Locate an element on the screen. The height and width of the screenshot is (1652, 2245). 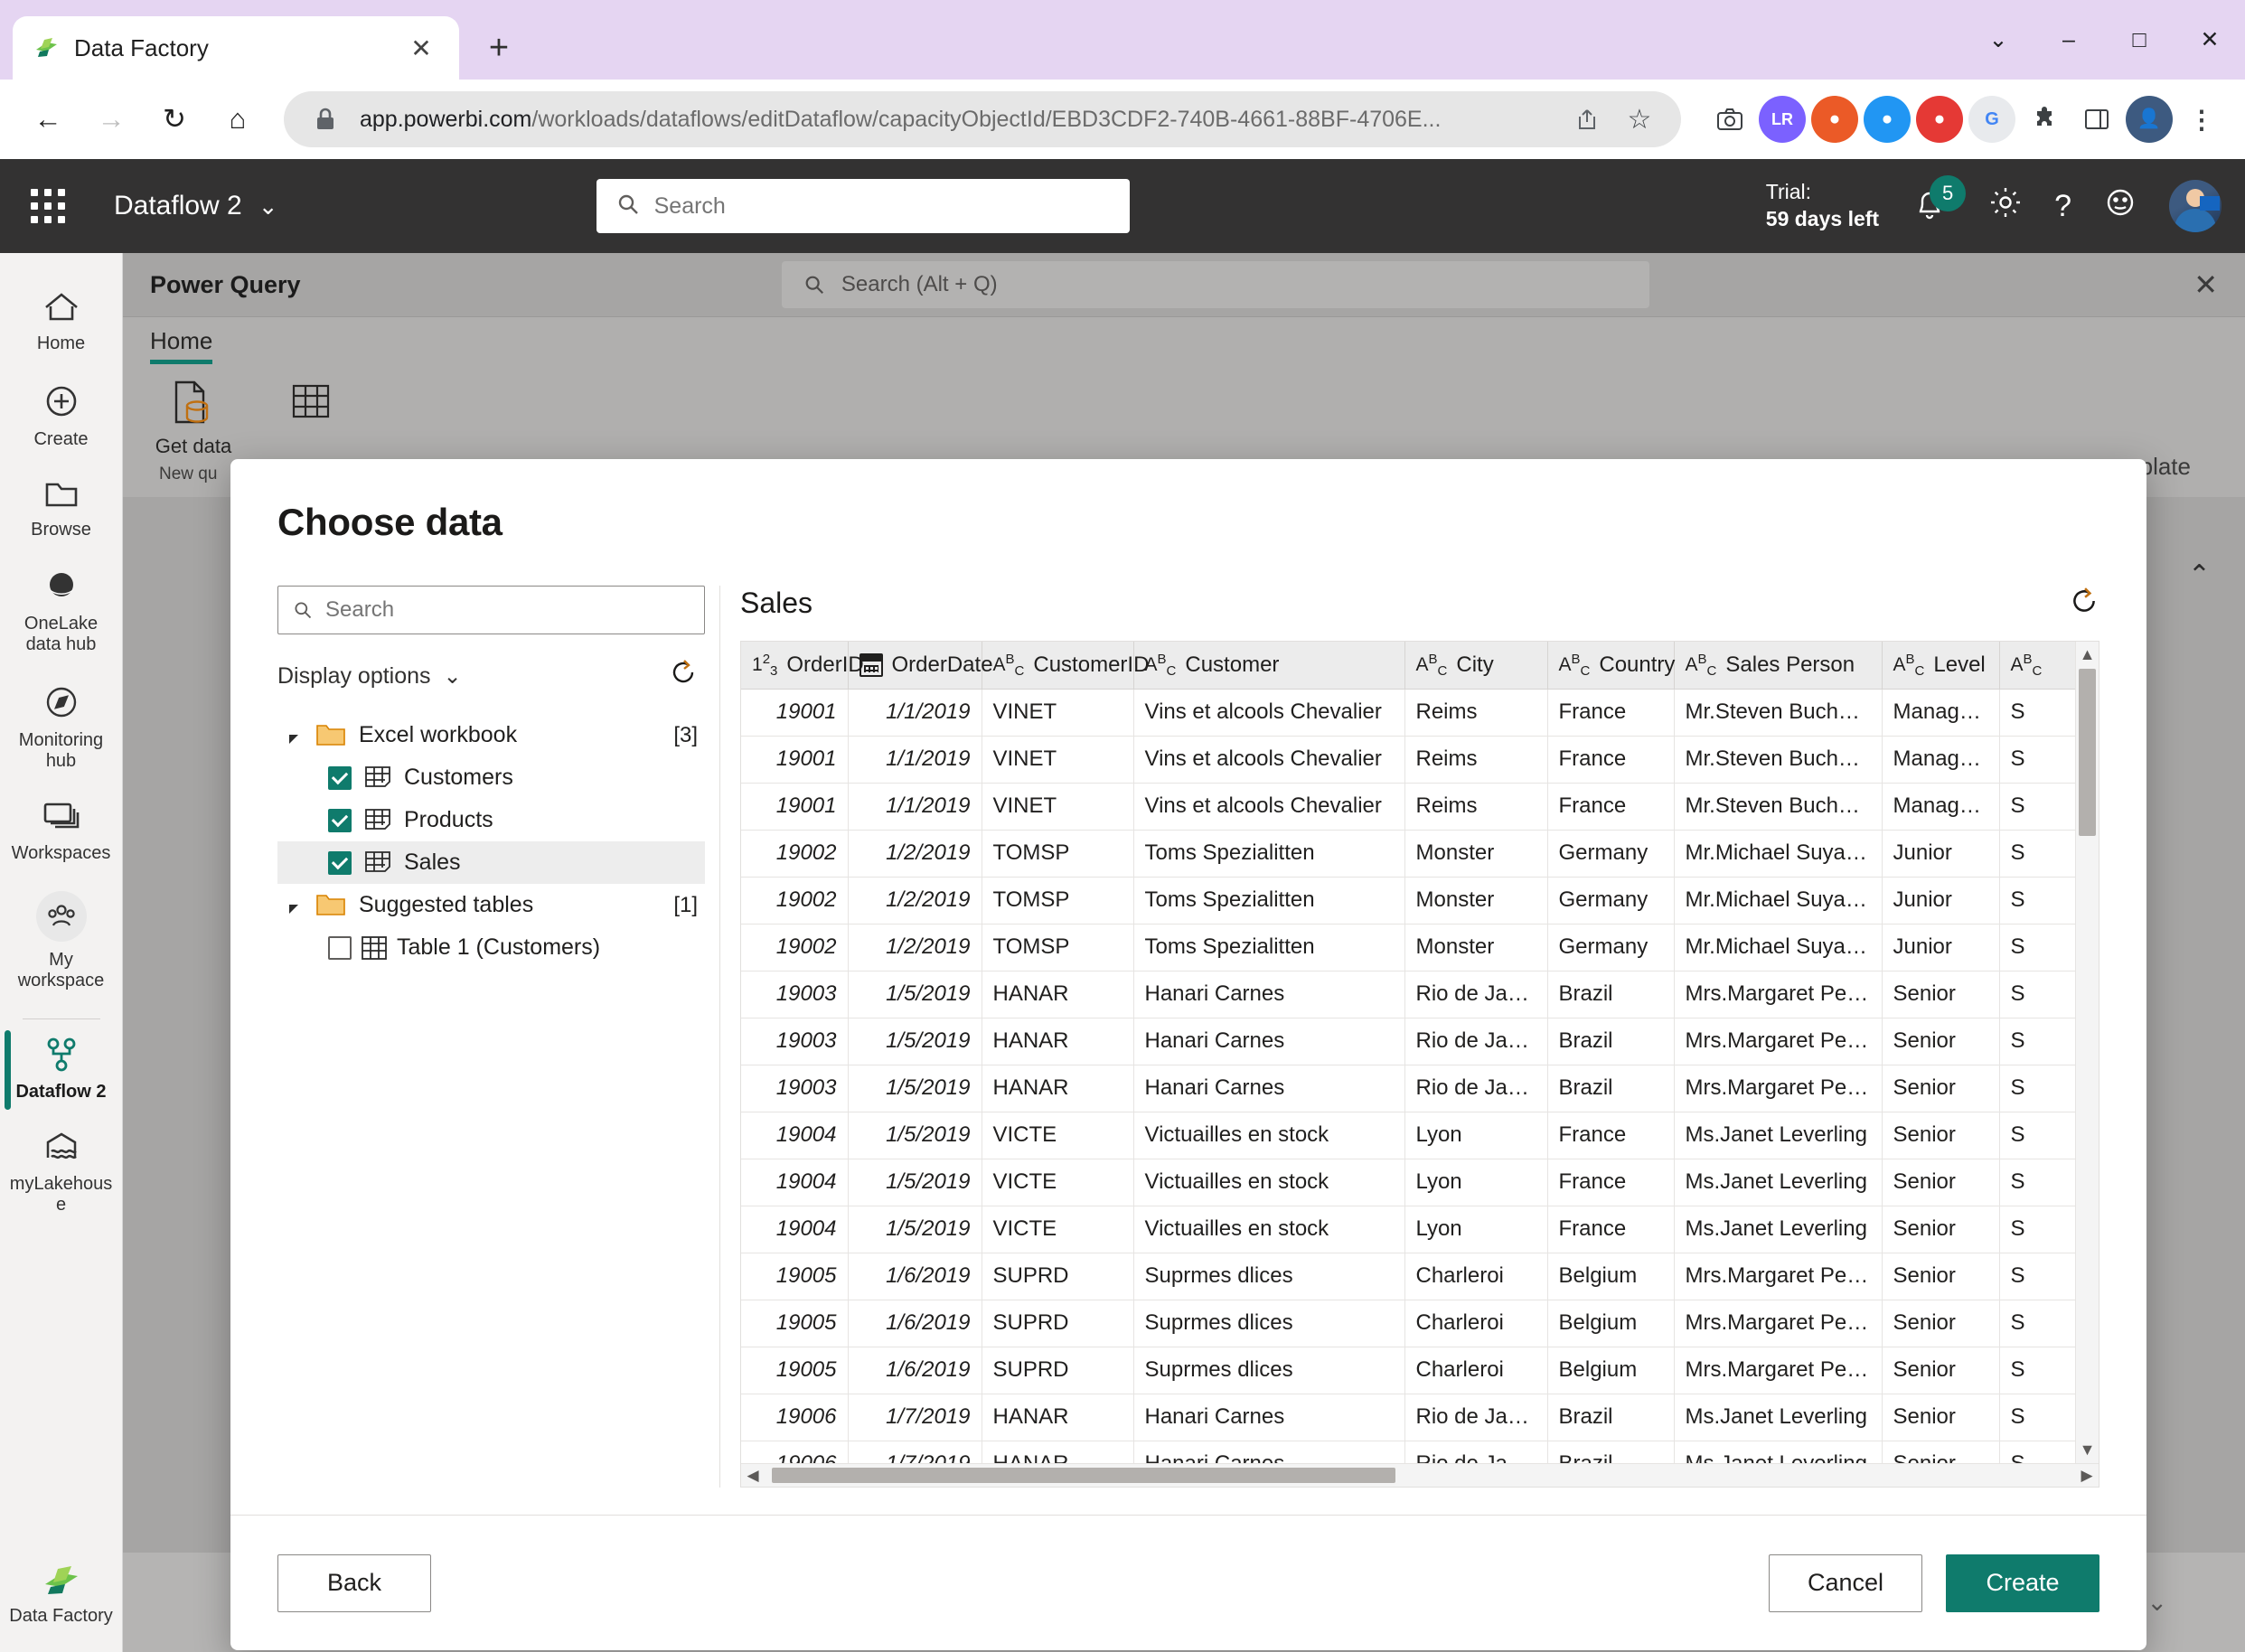
column-header-partial: ABC is located at coordinates (2037, 666).